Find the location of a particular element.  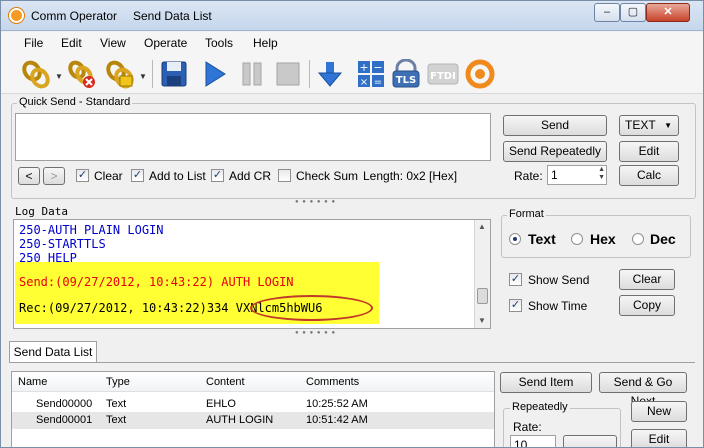

table-header is located at coordinates (253, 382).